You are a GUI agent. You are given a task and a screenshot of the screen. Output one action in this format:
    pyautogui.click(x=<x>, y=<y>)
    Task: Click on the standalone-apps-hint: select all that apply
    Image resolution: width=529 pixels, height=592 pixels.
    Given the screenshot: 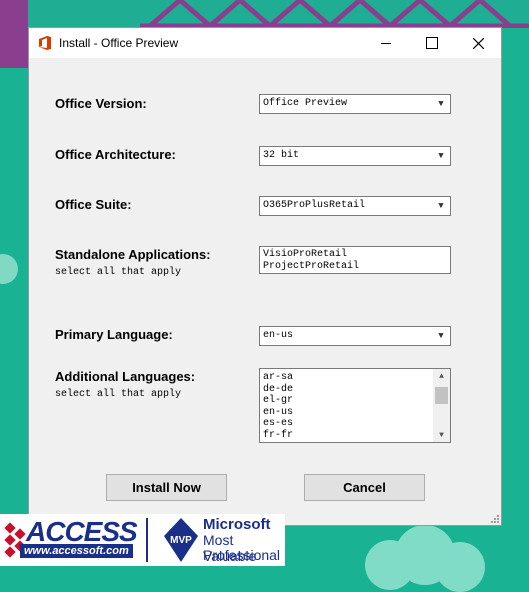 What is the action you would take?
    pyautogui.click(x=118, y=272)
    